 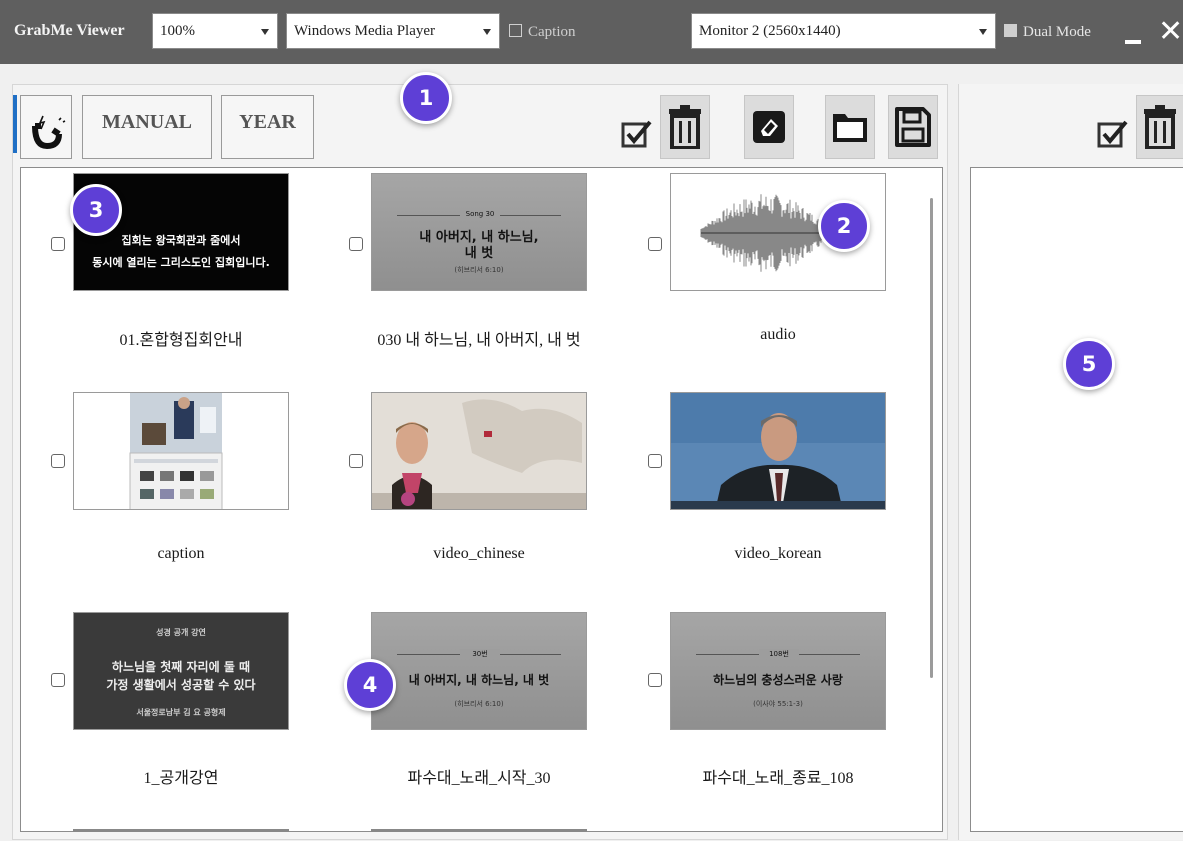 What do you see at coordinates (479, 680) in the screenshot?
I see `thumb-text: 내 아버지, 내 하느님, 내 벗` at bounding box center [479, 680].